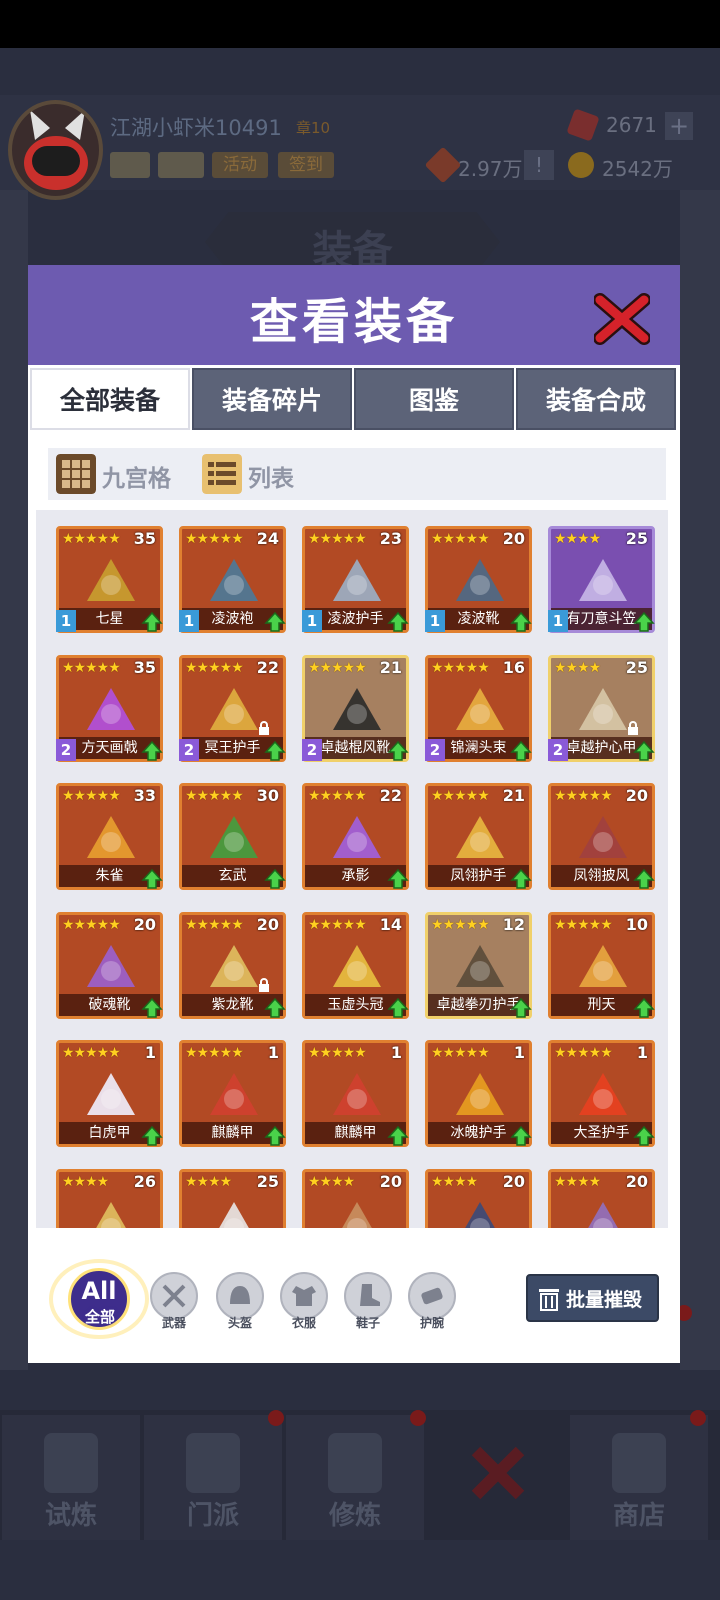 This screenshot has width=720, height=1600. Describe the element at coordinates (601, 965) in the screenshot. I see `equipment-card: ★★★★★ 10 刑天` at that location.